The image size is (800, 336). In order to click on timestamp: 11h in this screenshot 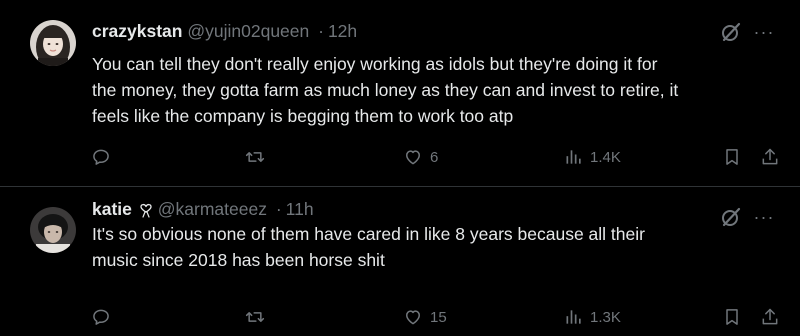, I will do `click(300, 209)`.